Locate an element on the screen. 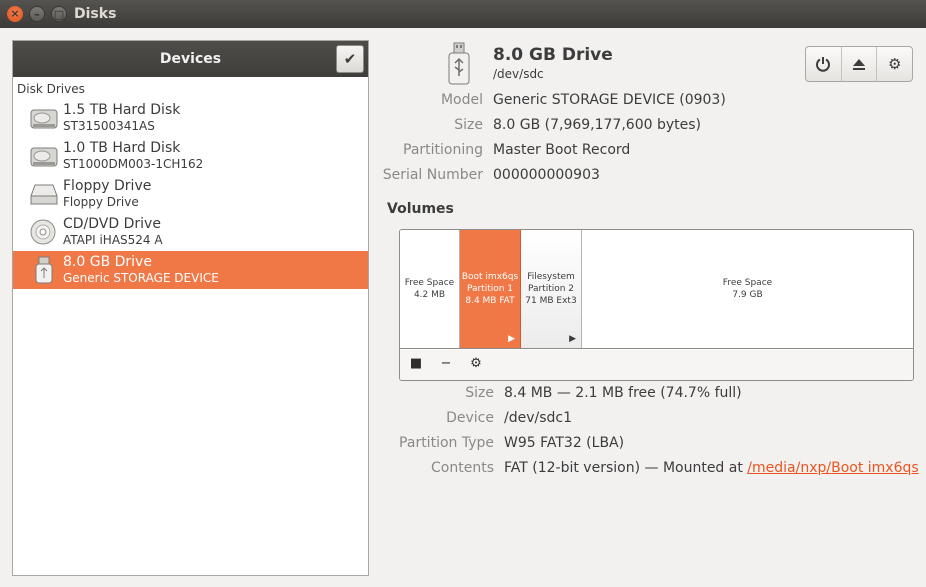 This screenshot has height=587, width=926. model-label: Model is located at coordinates (461, 100).